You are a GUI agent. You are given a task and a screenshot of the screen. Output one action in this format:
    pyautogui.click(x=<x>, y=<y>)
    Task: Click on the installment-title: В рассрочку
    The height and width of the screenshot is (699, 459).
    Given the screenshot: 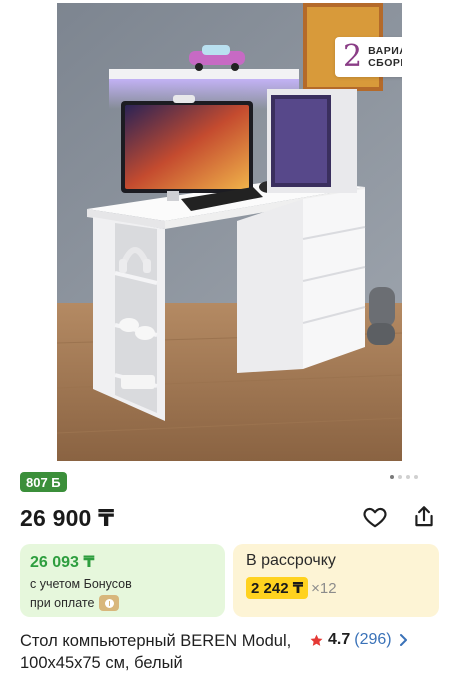 What is the action you would take?
    pyautogui.click(x=291, y=560)
    